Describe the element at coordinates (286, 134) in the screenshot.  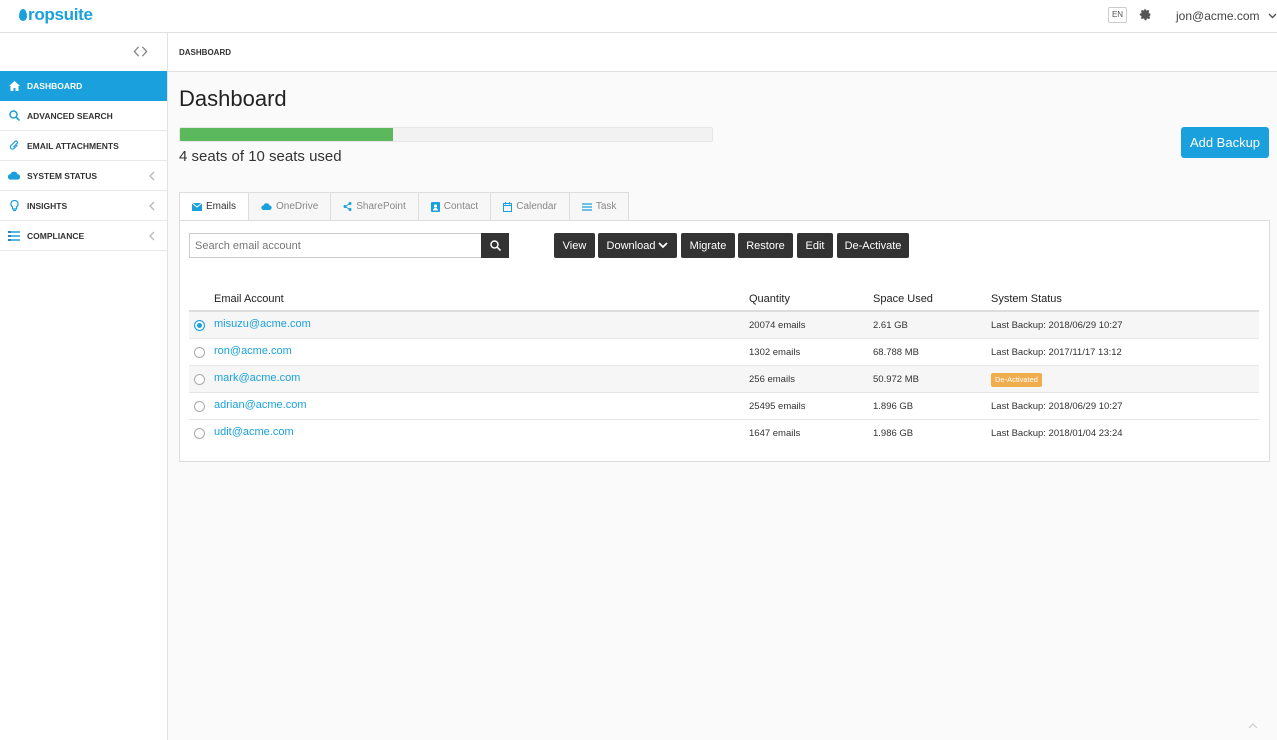
I see `seats-progress-fill` at that location.